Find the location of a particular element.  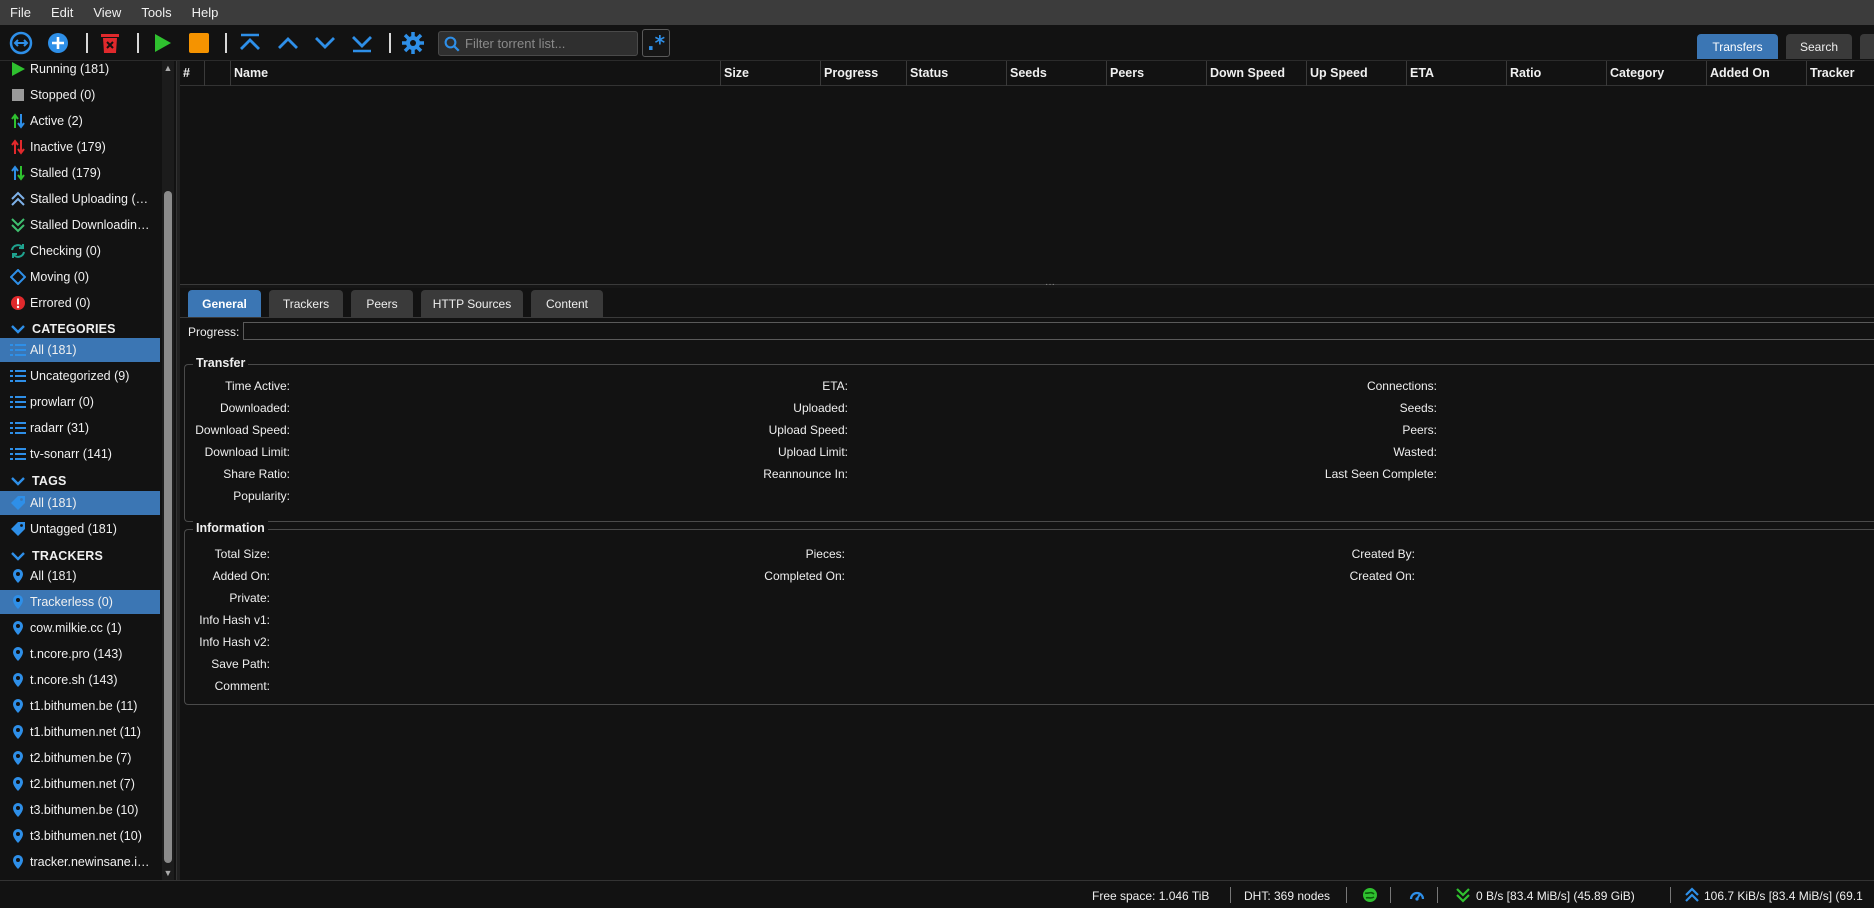

start-button is located at coordinates (162, 43).